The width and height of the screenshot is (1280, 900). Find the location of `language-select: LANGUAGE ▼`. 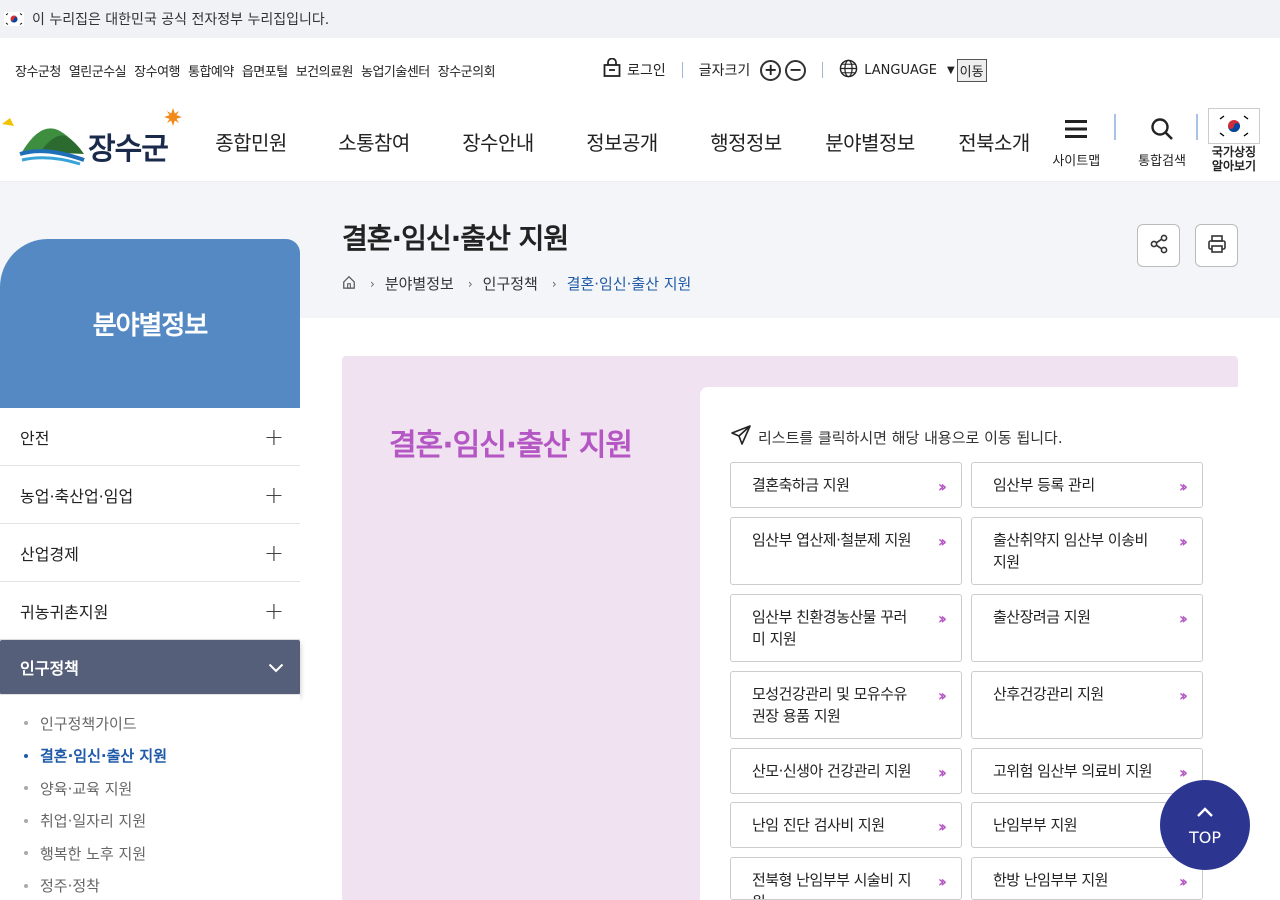

language-select: LANGUAGE ▼ is located at coordinates (897, 70).